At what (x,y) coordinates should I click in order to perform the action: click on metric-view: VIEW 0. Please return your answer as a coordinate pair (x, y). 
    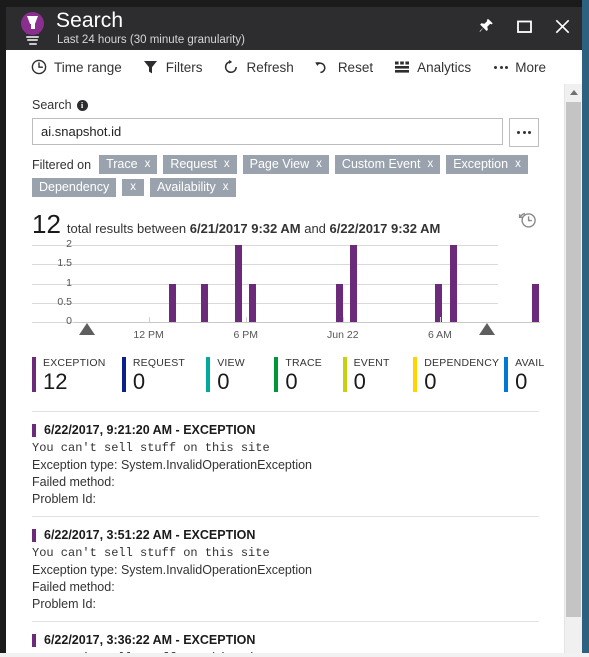
    Looking at the image, I should click on (225, 375).